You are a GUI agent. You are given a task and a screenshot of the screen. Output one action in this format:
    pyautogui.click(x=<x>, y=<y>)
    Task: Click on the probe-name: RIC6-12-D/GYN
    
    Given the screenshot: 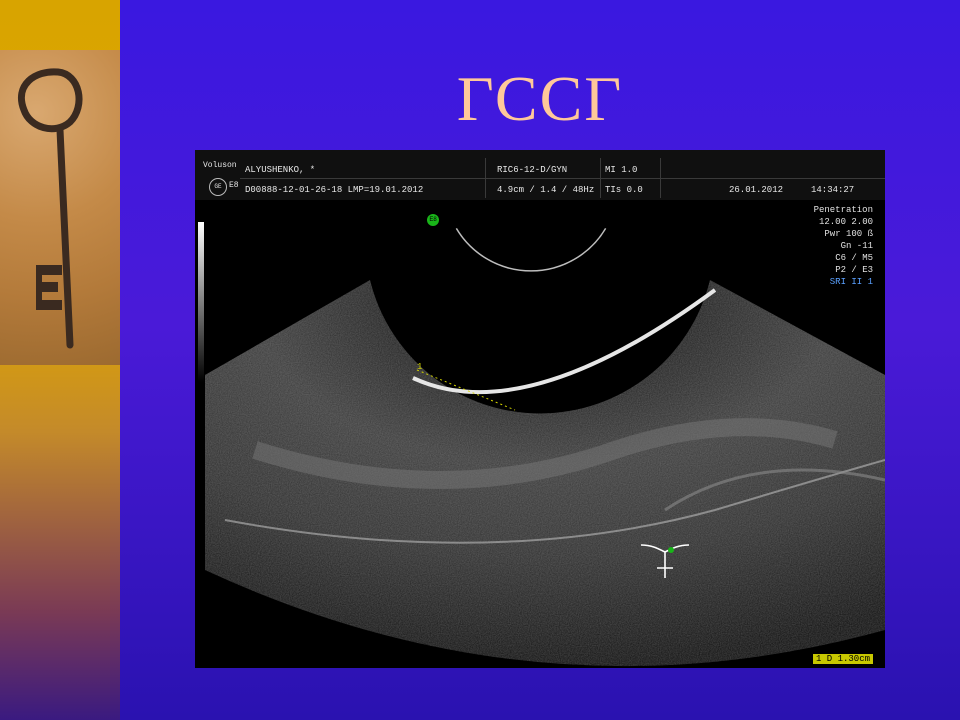 What is the action you would take?
    pyautogui.click(x=532, y=170)
    